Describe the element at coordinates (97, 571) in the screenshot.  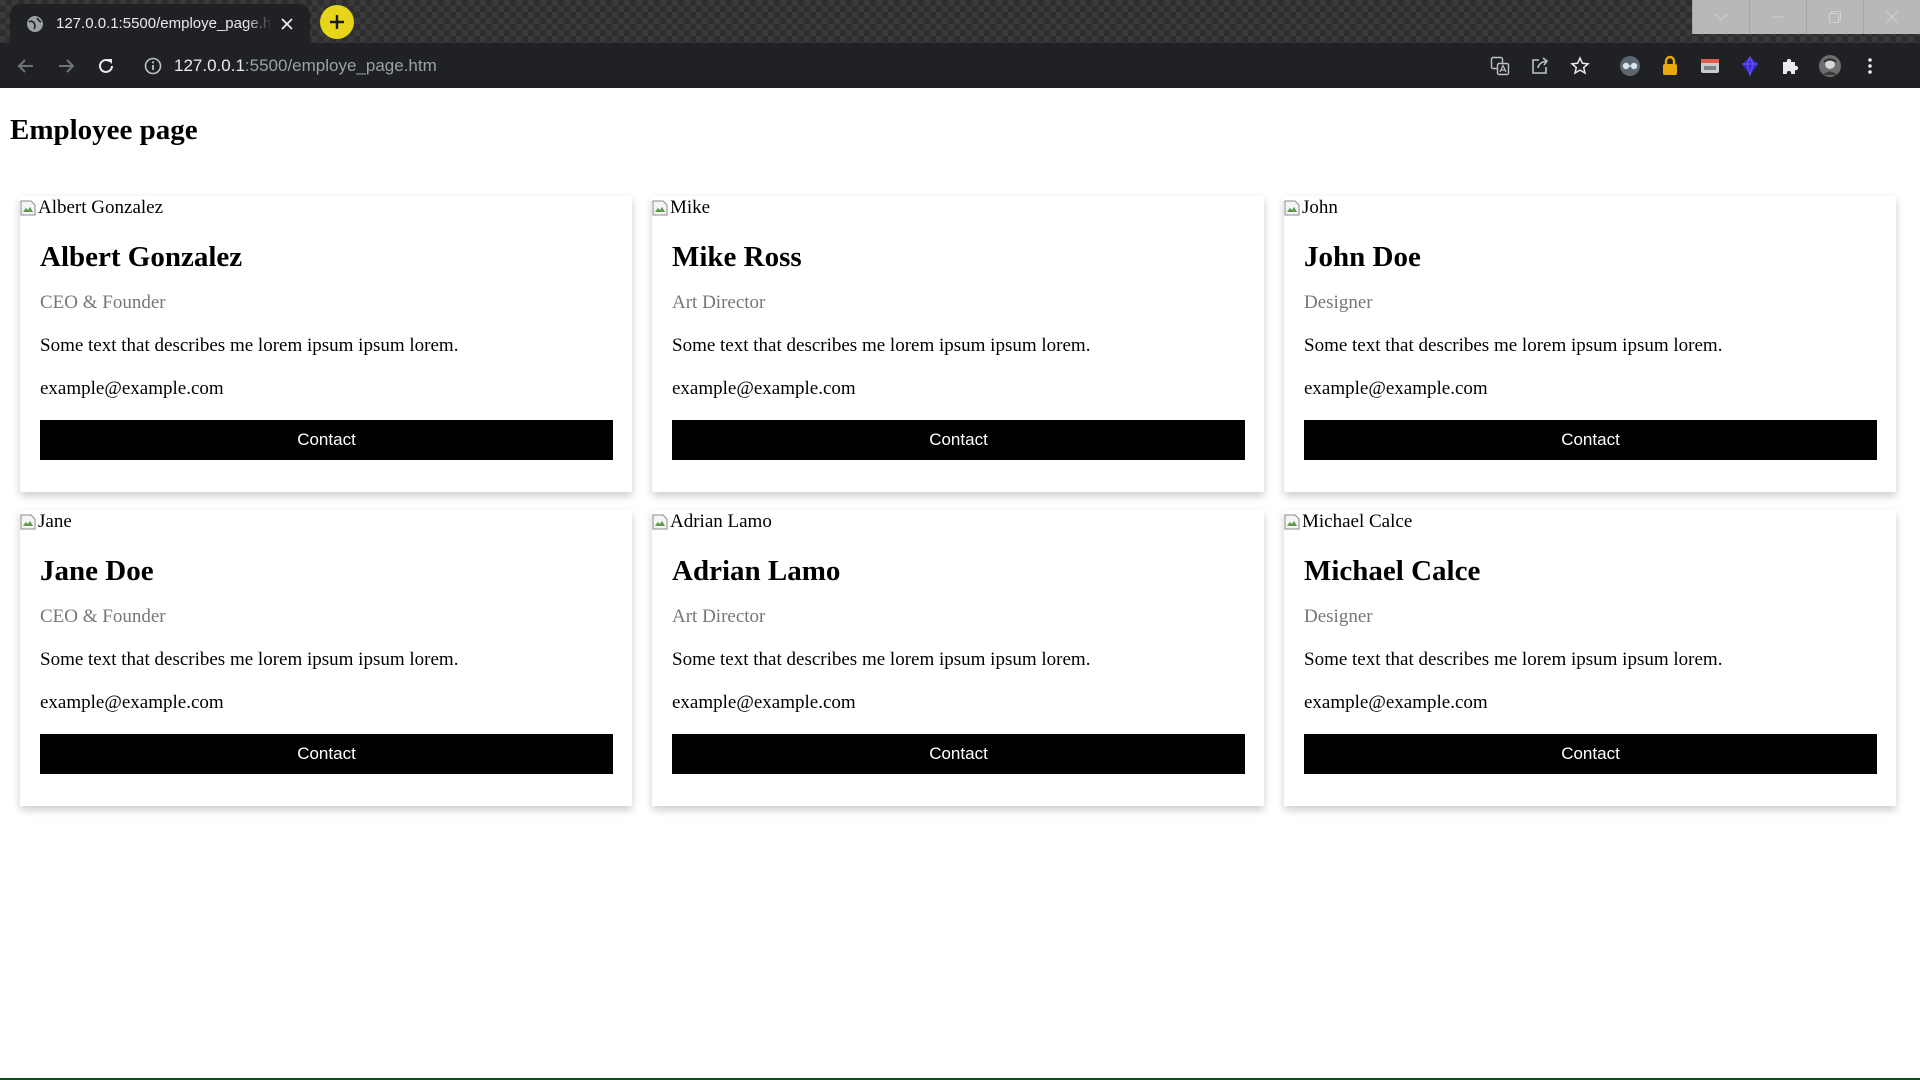
I see `employee-name: Jane Doe` at that location.